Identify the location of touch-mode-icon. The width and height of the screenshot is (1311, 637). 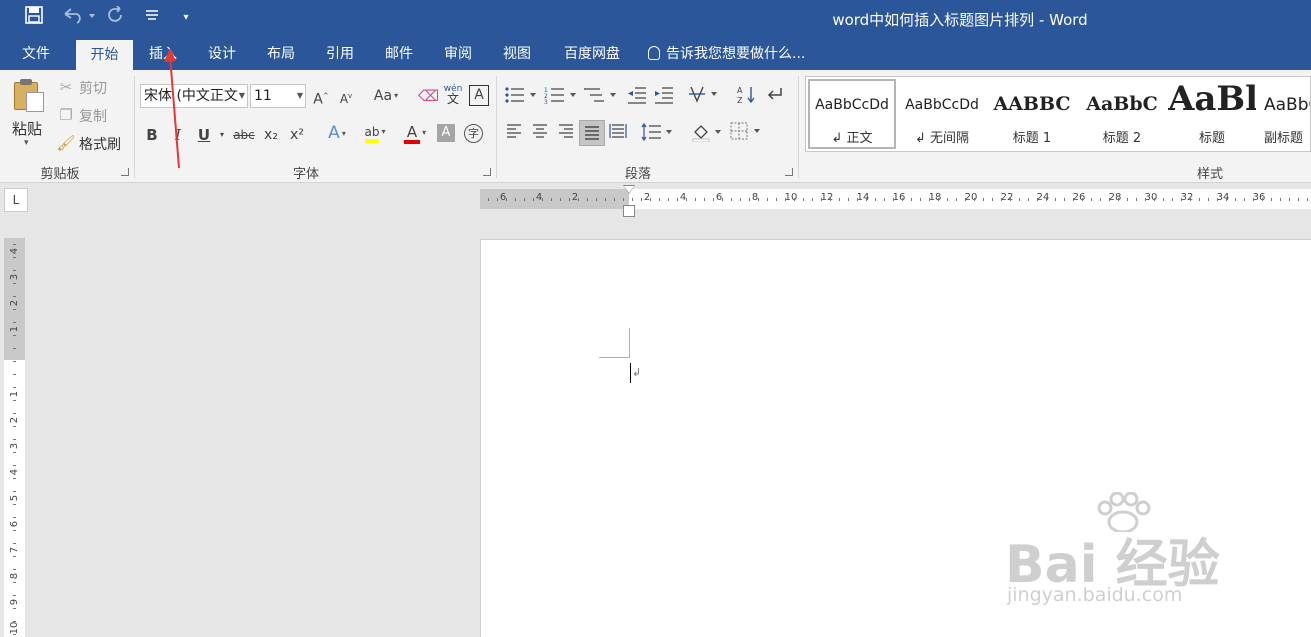
(152, 18).